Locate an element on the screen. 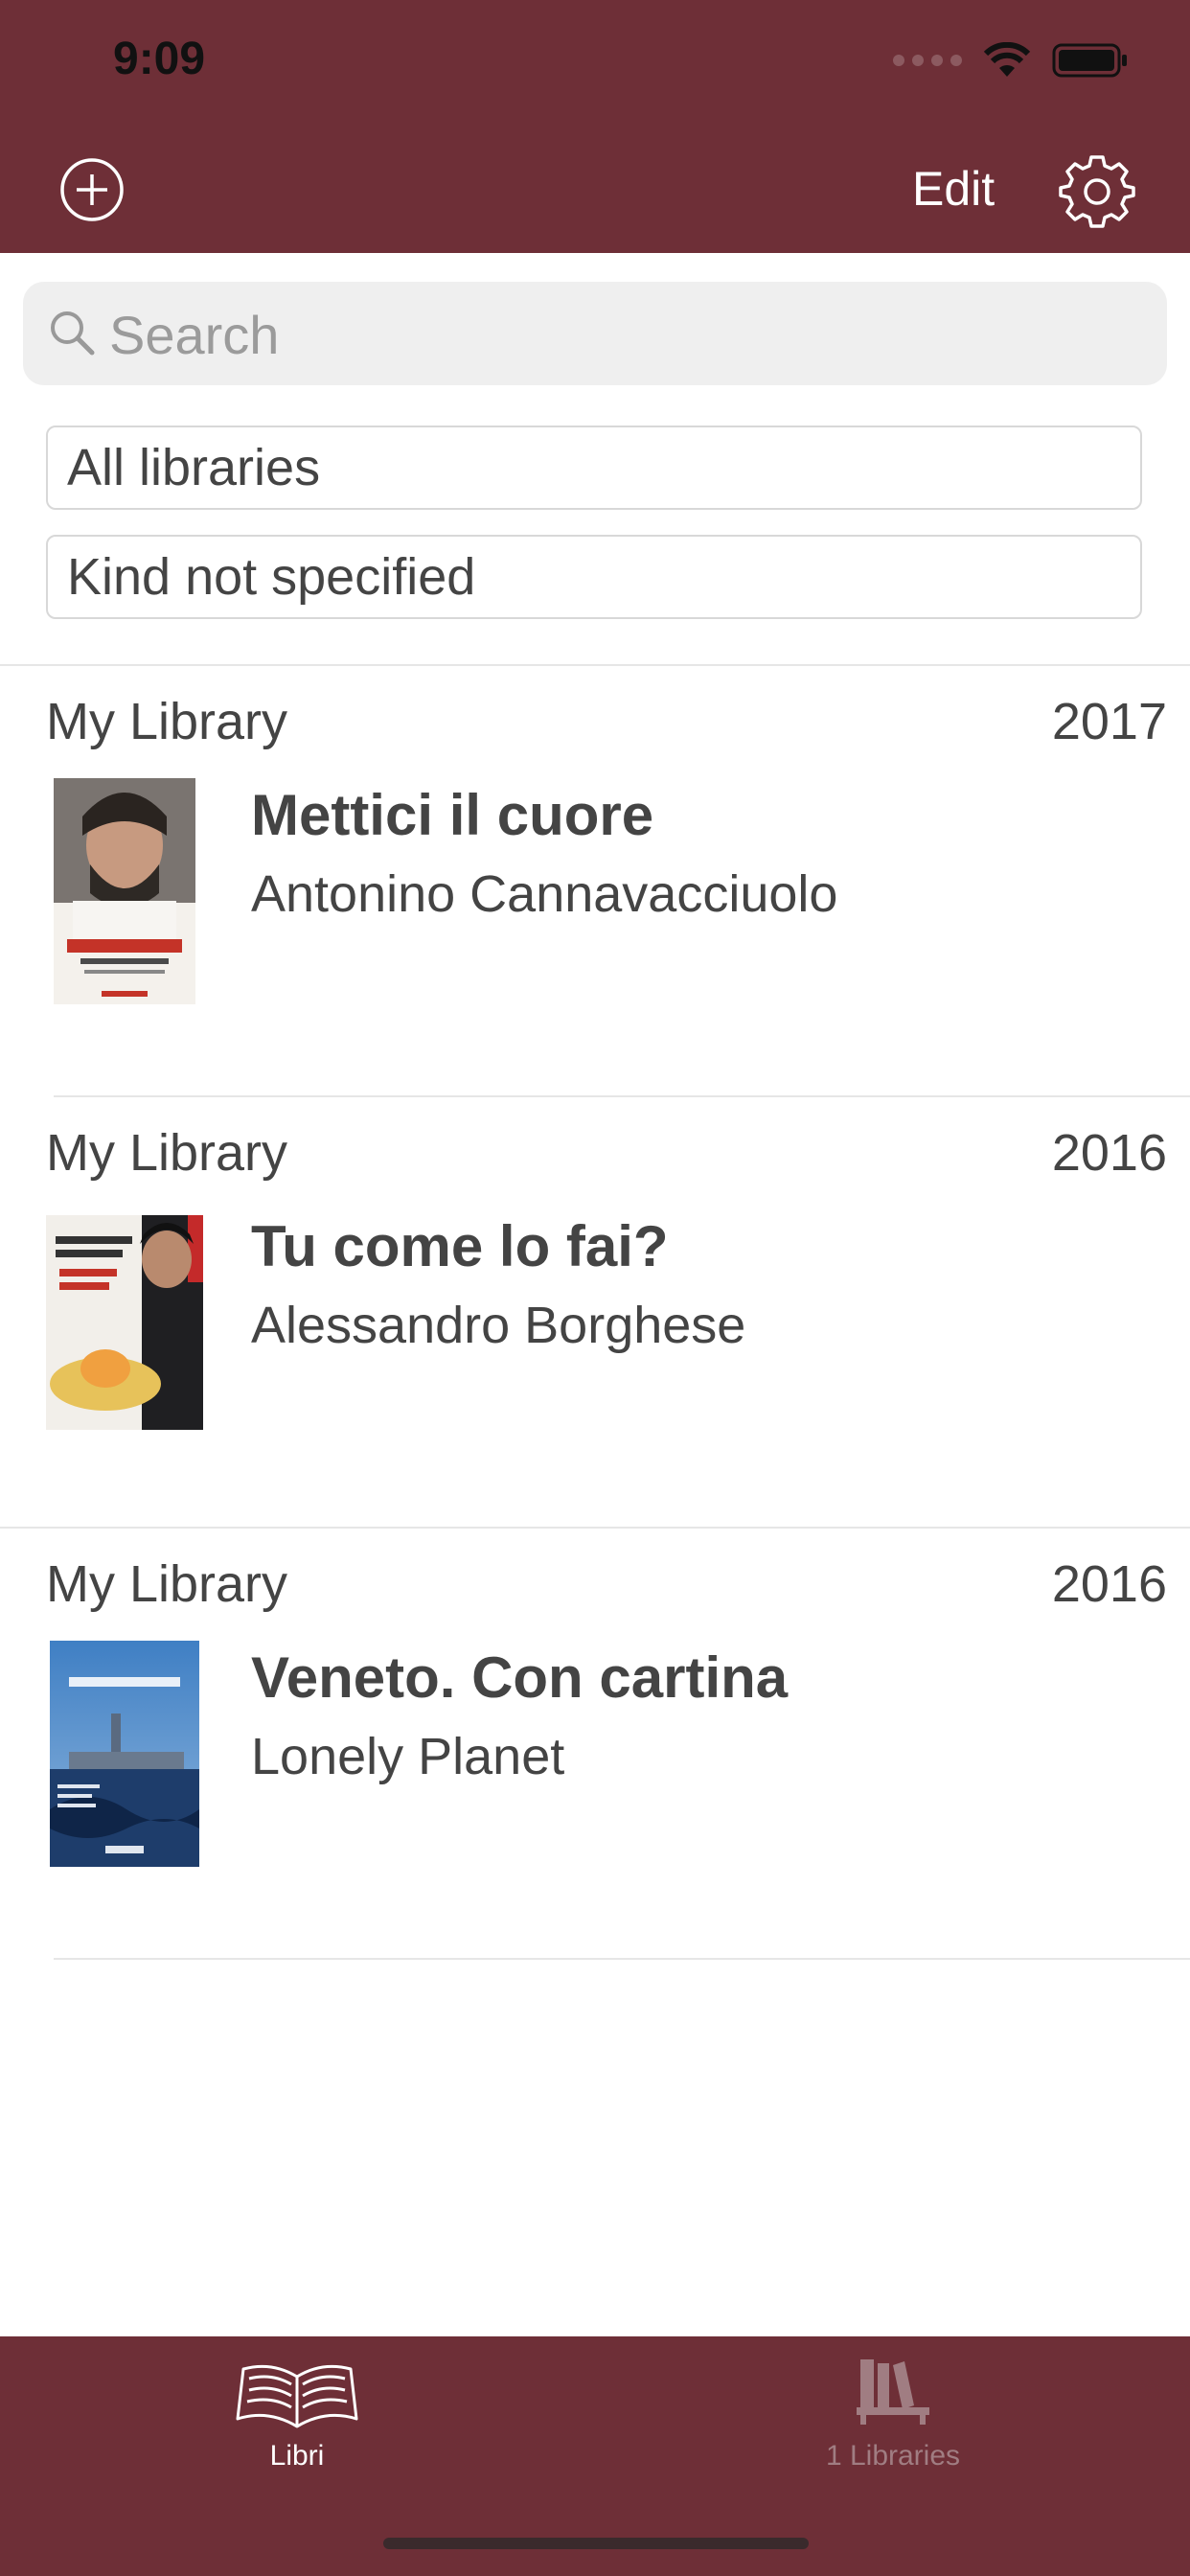 The width and height of the screenshot is (1190, 2576). home-indicator is located at coordinates (596, 2543).